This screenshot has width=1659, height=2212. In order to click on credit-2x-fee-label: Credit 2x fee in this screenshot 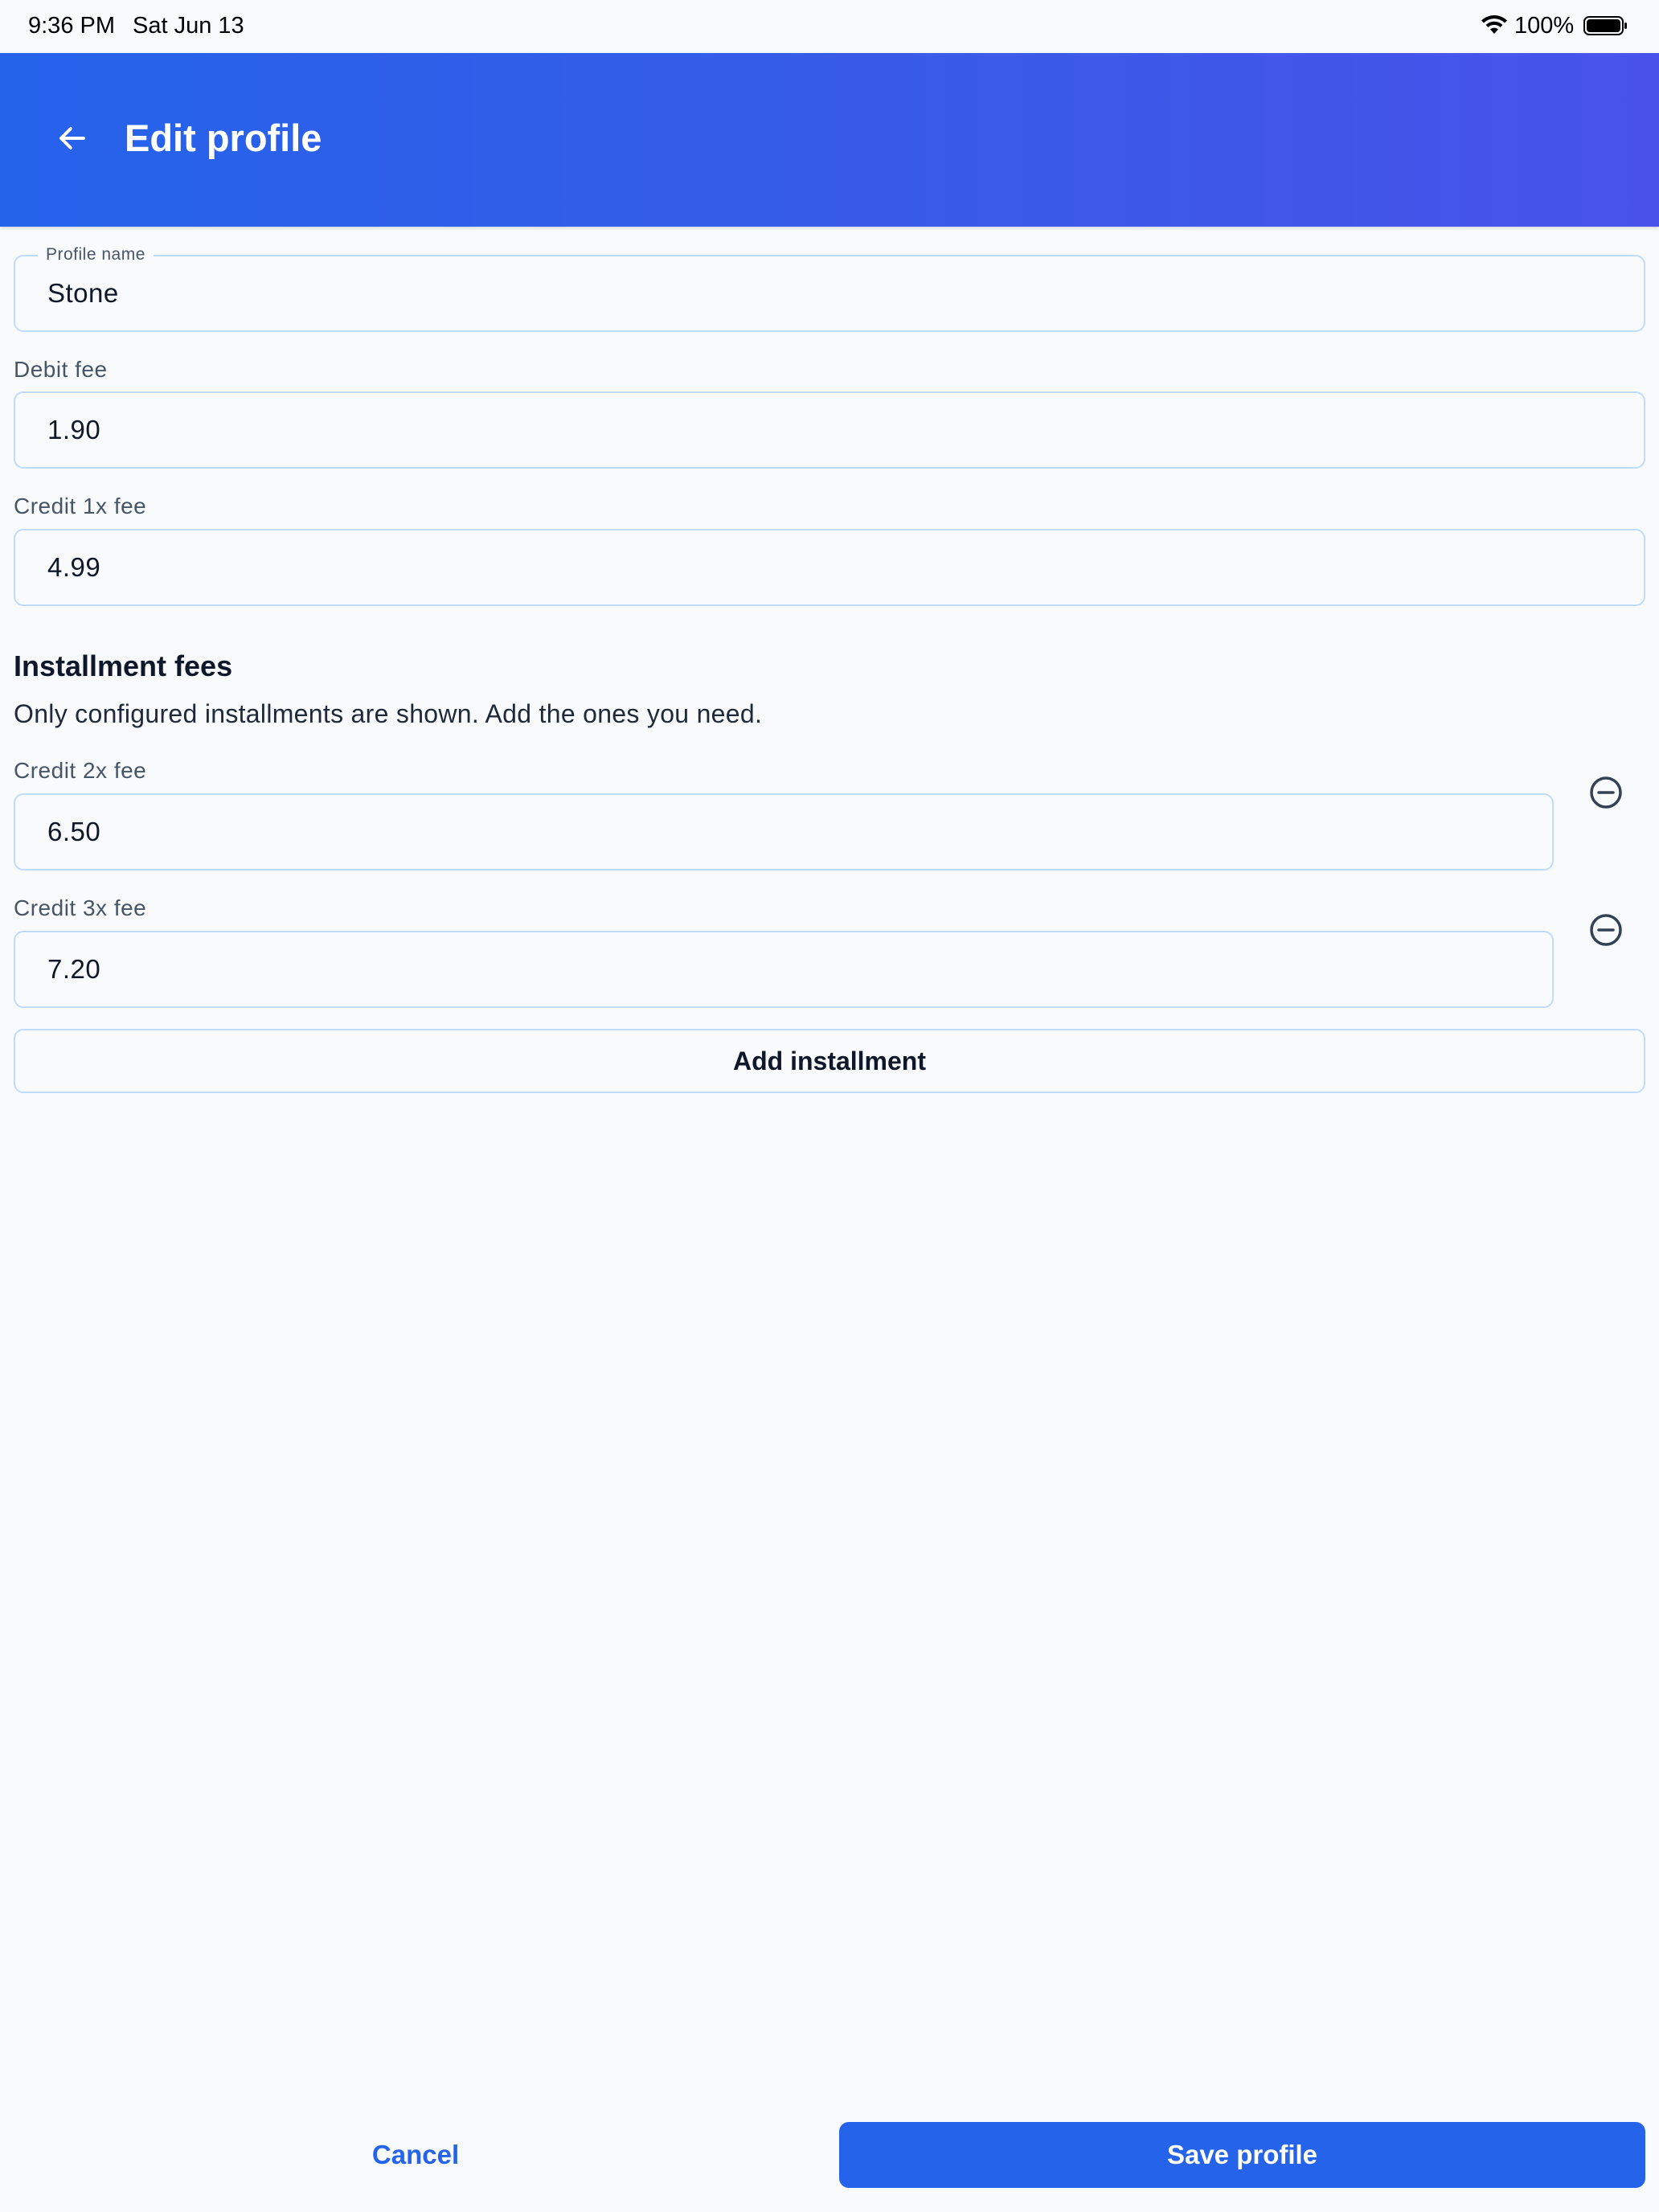, I will do `click(80, 770)`.